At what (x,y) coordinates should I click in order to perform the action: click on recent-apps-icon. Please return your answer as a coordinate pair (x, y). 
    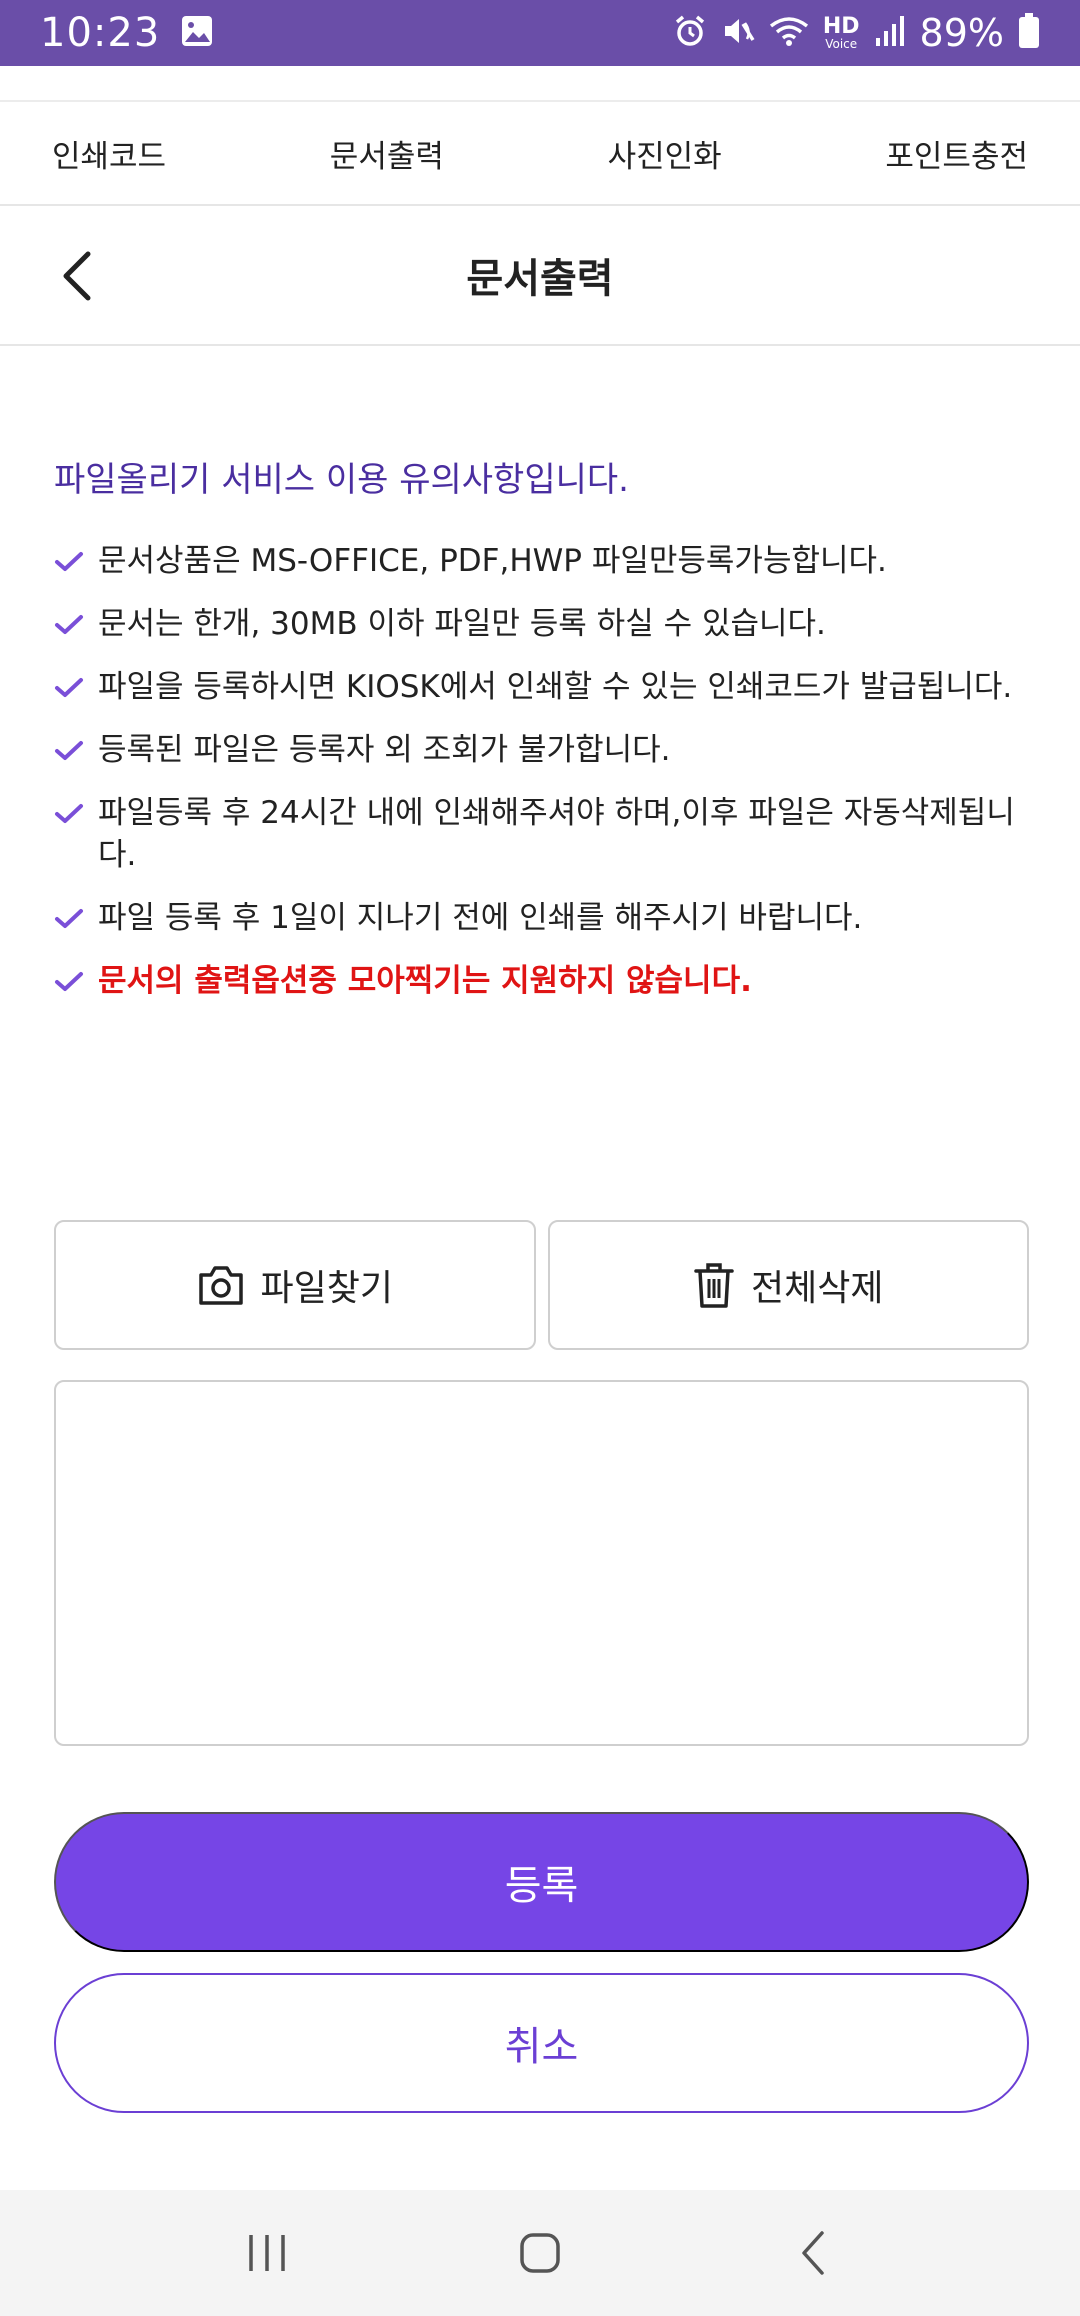
    Looking at the image, I should click on (266, 2253).